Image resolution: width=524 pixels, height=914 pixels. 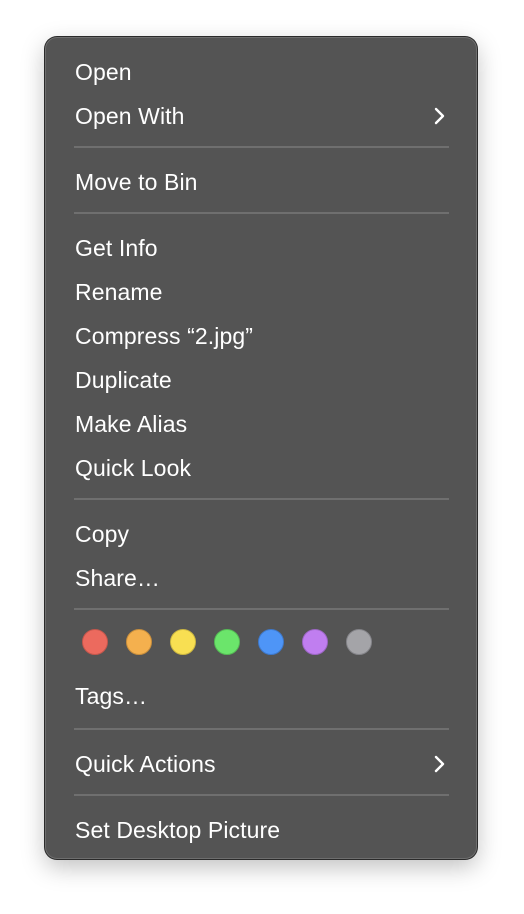 What do you see at coordinates (271, 642) in the screenshot?
I see `tag-blue-dot` at bounding box center [271, 642].